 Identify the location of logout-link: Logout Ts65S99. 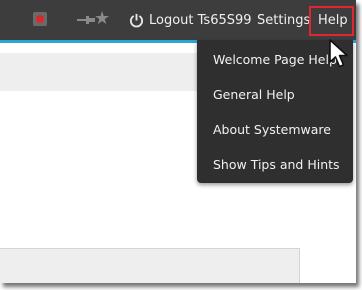
(200, 21).